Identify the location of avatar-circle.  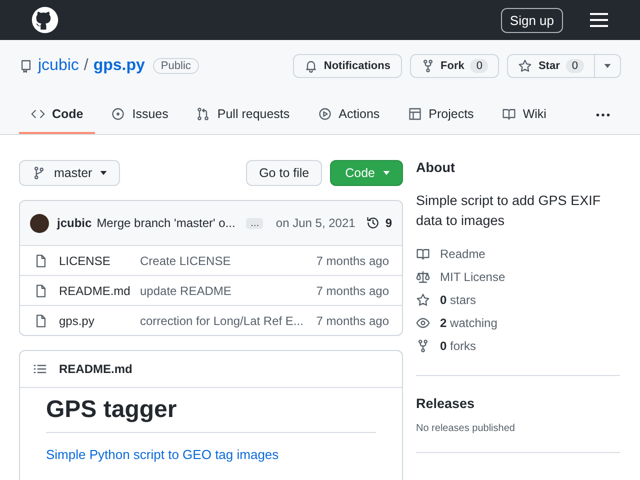
(39, 223).